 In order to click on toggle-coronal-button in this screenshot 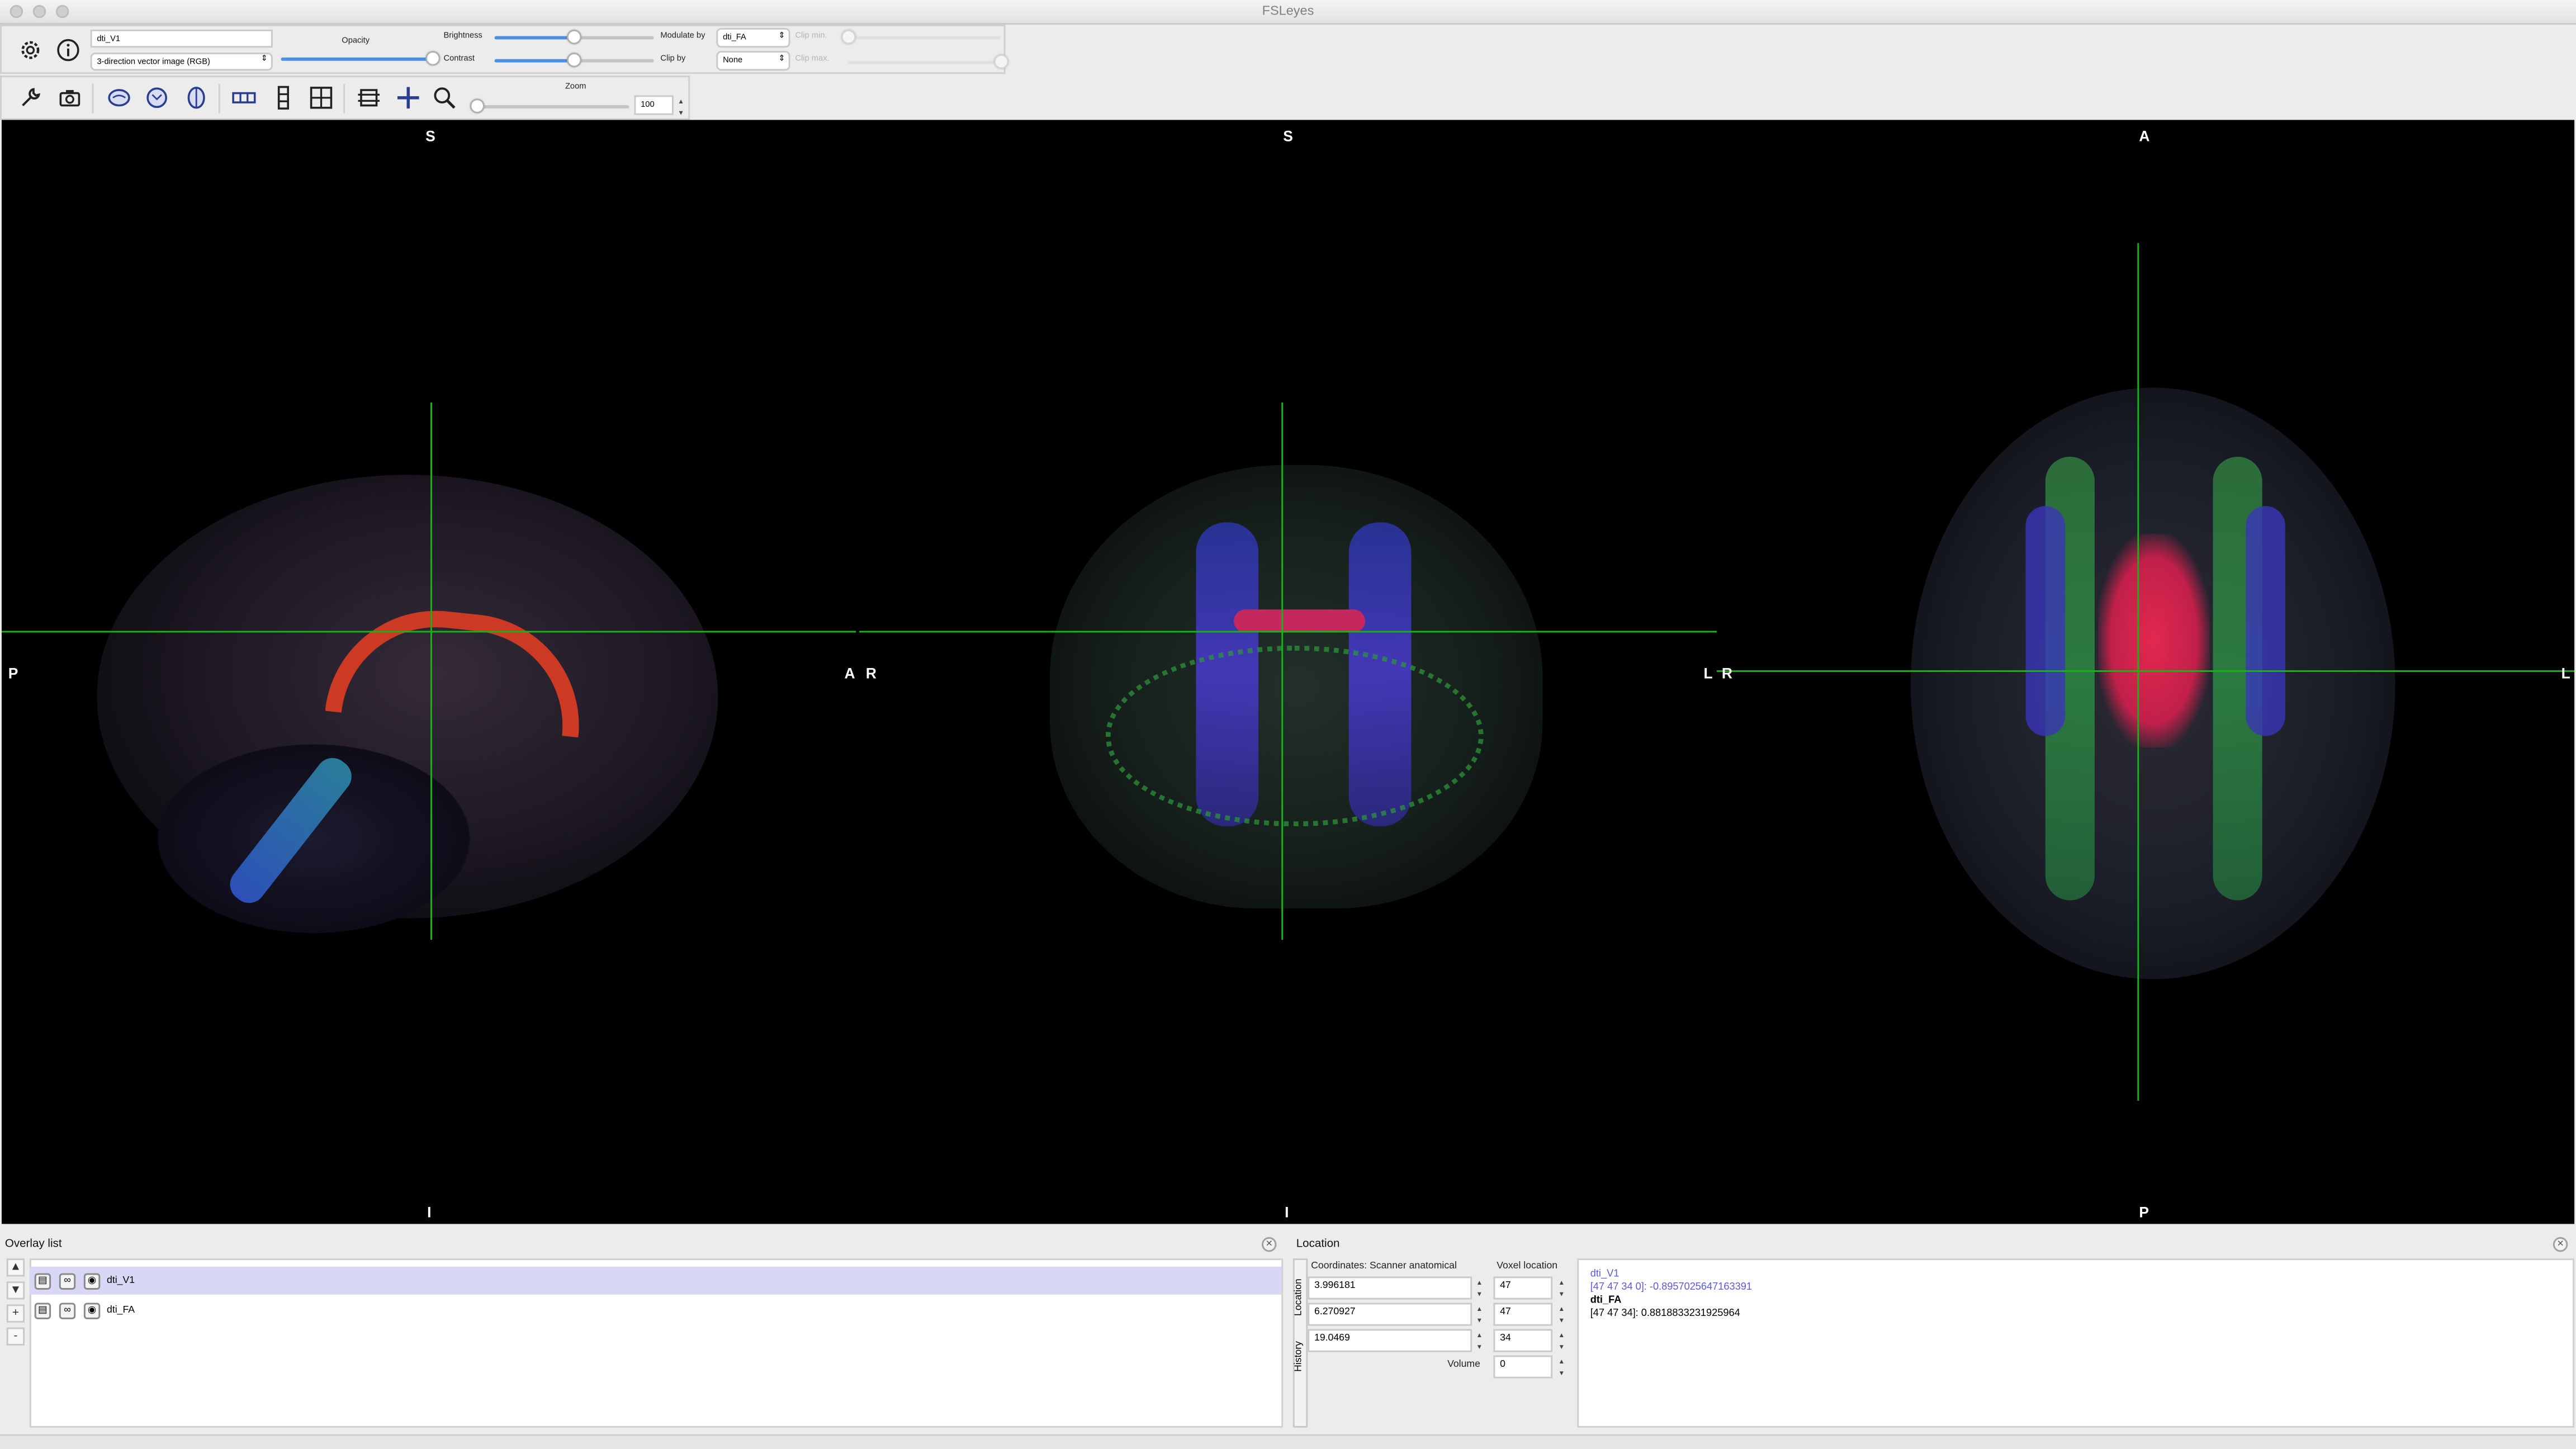, I will do `click(157, 98)`.